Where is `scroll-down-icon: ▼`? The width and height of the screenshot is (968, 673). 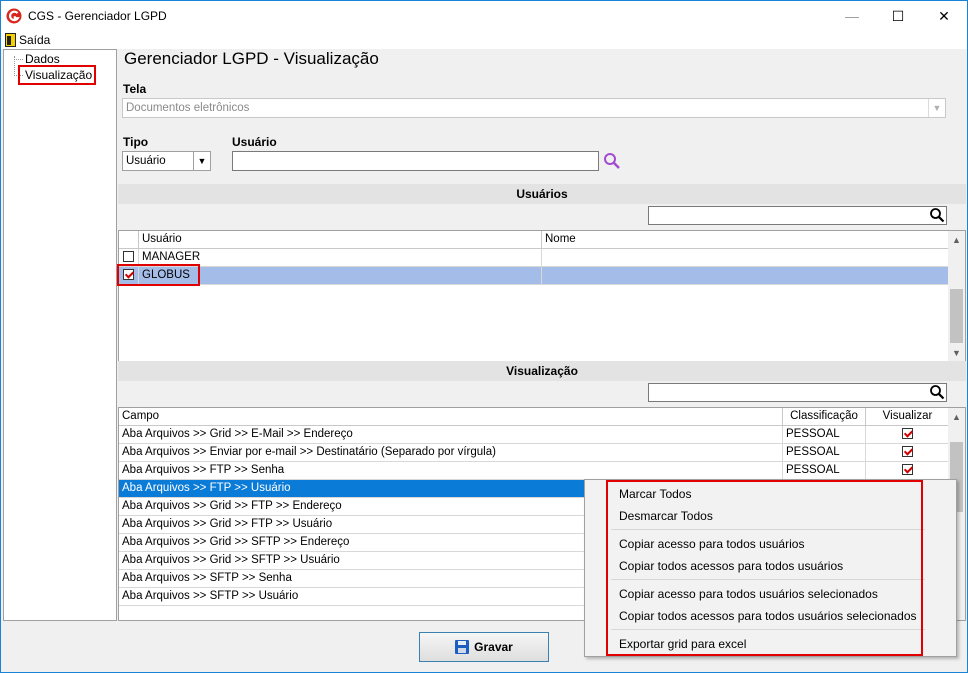 scroll-down-icon: ▼ is located at coordinates (956, 352).